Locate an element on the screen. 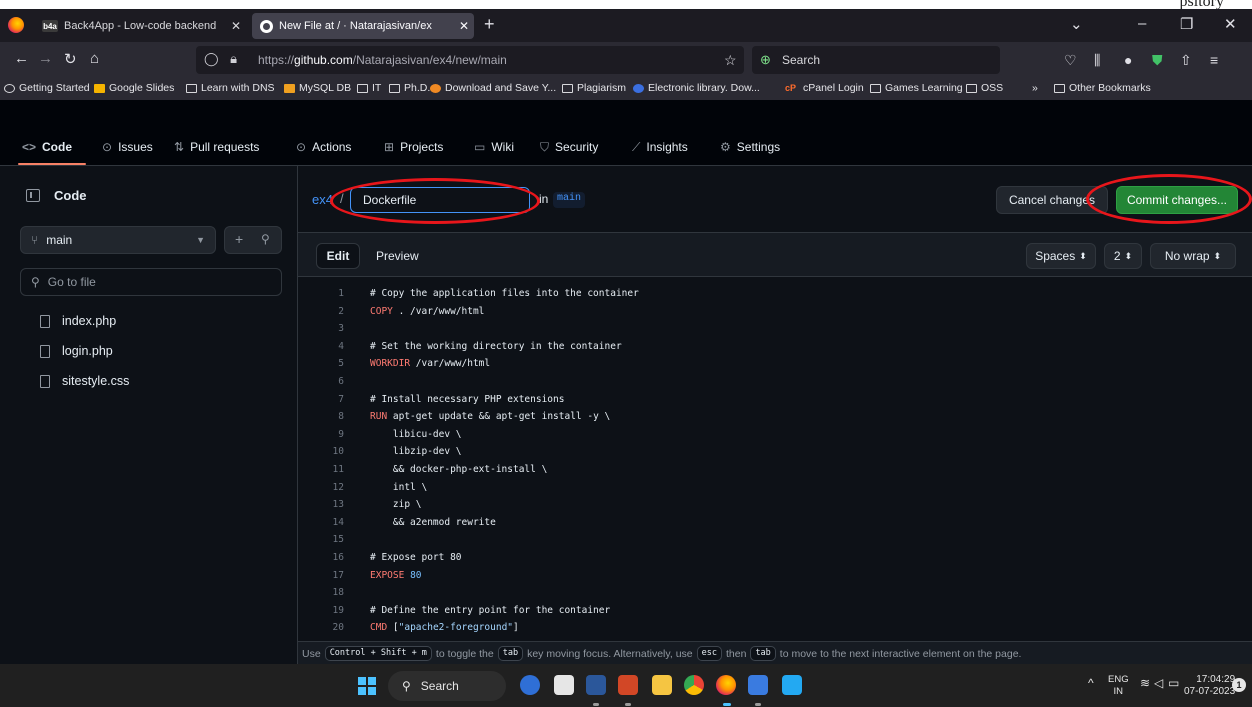 This screenshot has width=1252, height=707. maximize-icon: ❐ is located at coordinates (1186, 24).